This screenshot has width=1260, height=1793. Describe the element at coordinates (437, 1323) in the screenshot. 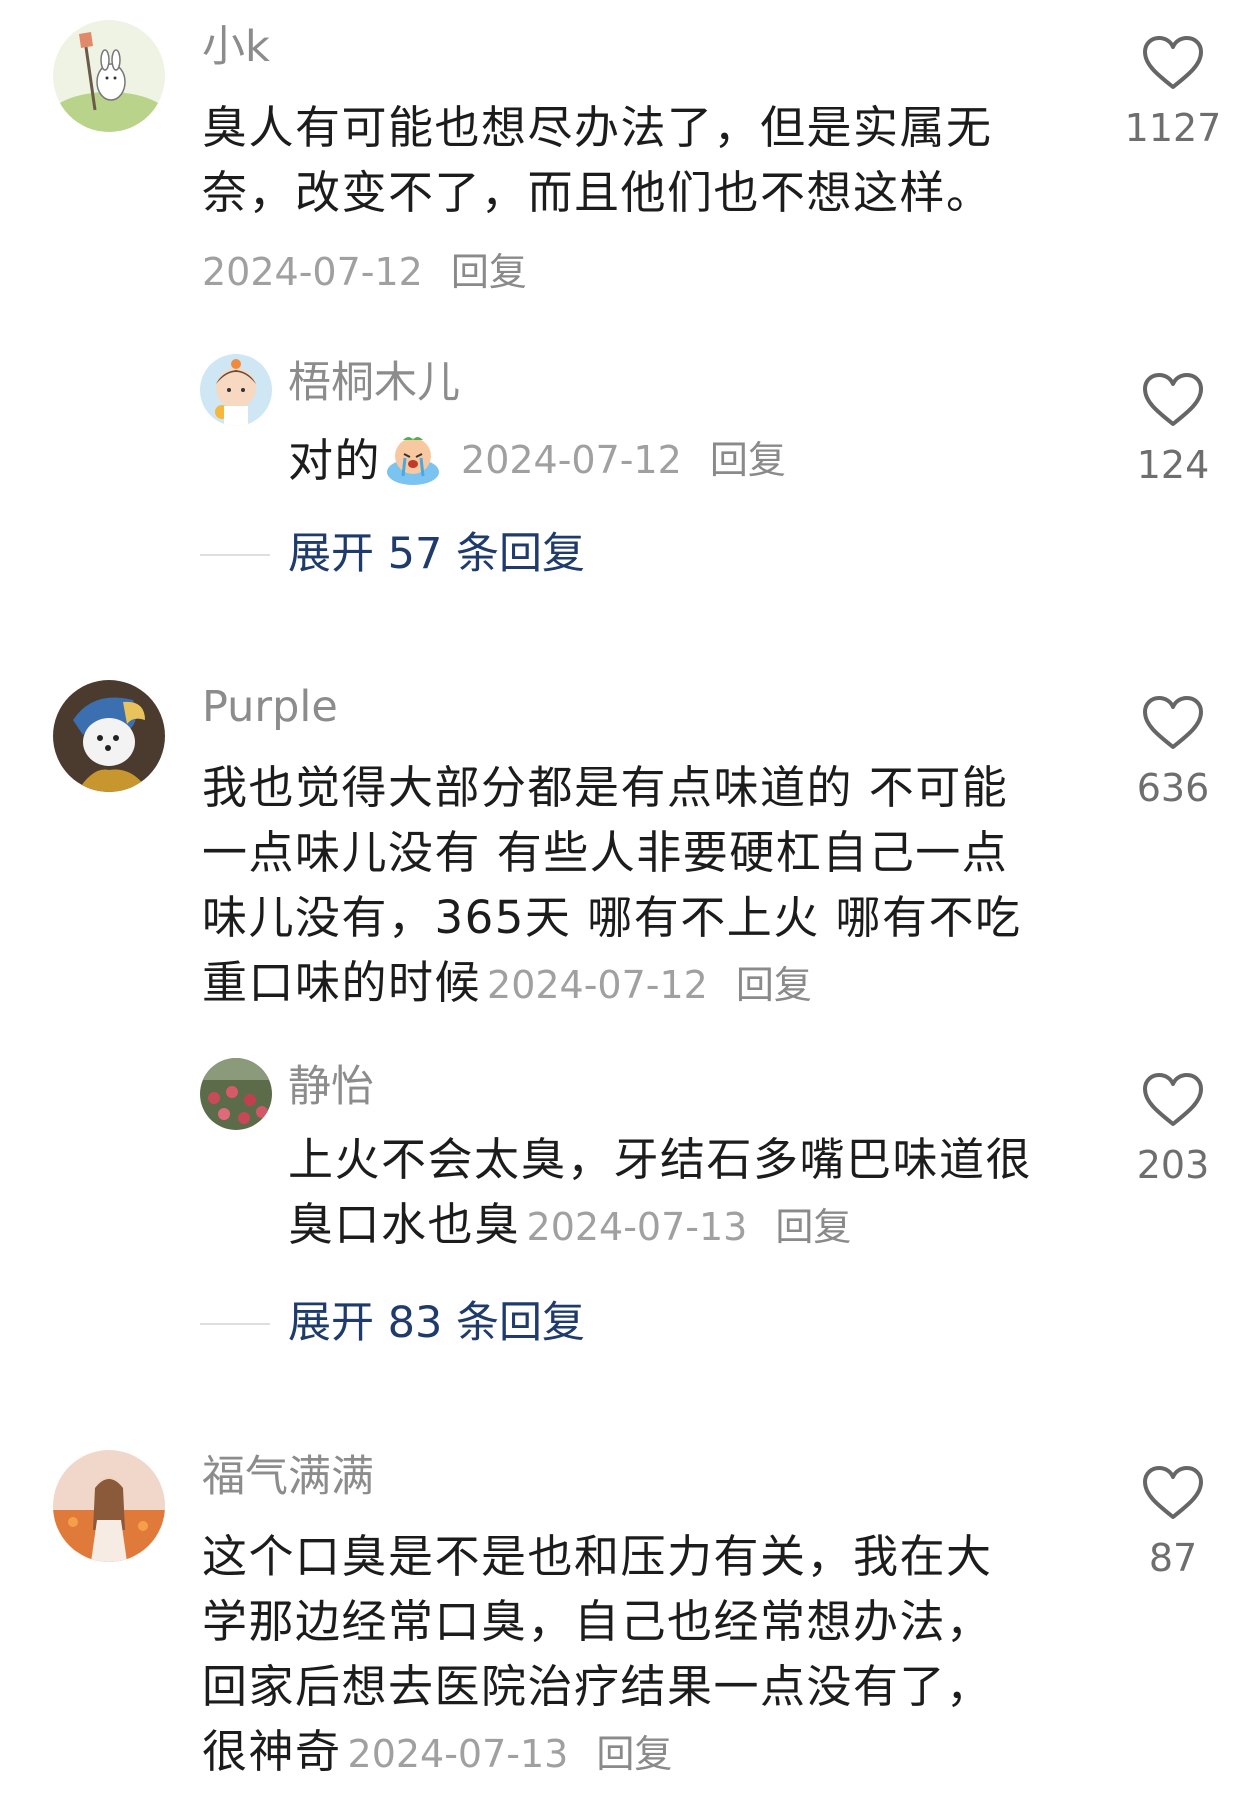

I see `expand-replies-label: 展开 83 条回复` at that location.